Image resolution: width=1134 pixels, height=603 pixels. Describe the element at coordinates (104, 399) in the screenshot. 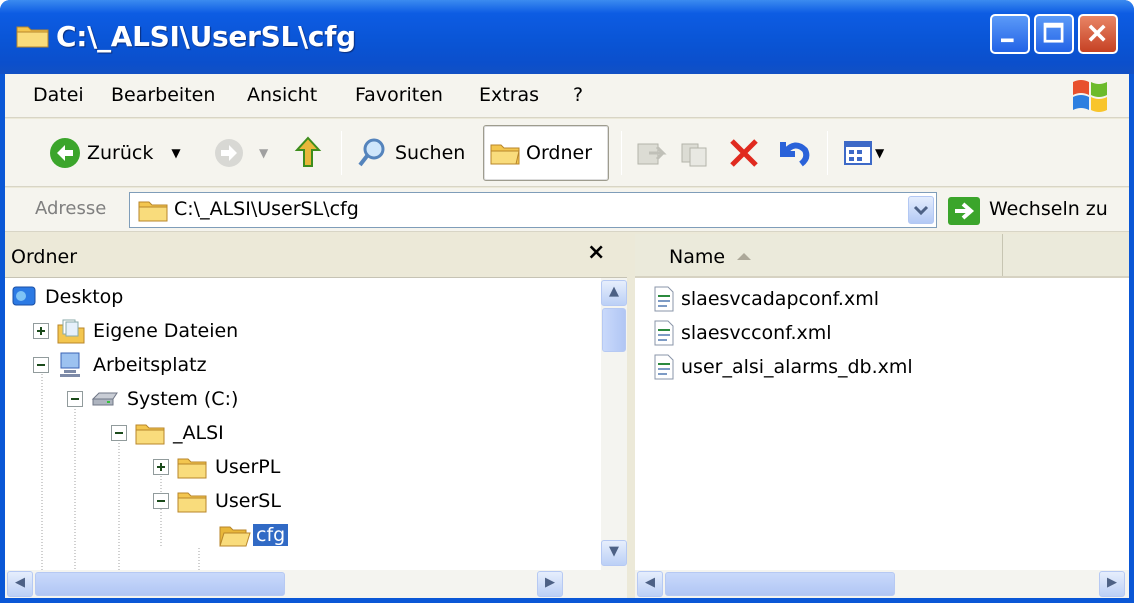

I see `drive-icon` at that location.